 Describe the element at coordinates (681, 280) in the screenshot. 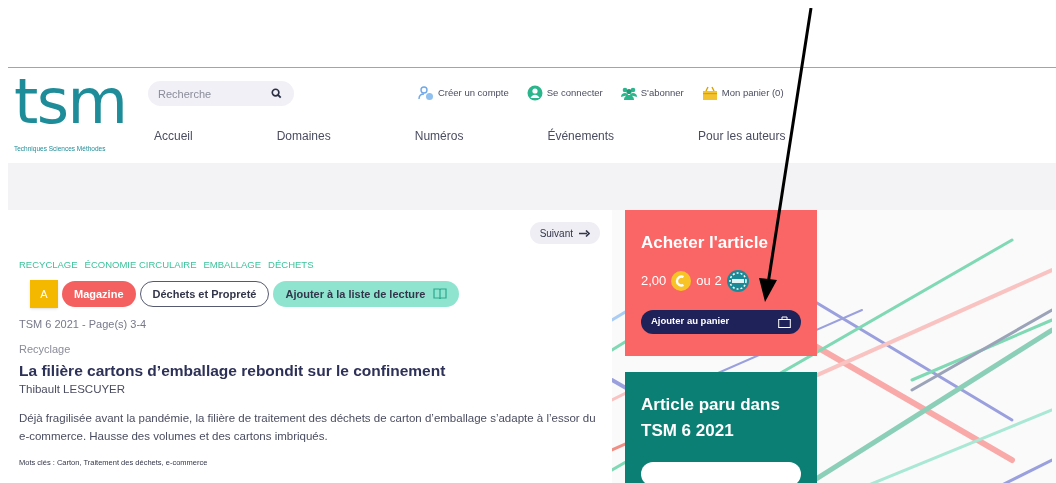

I see `euro-coin-icon` at that location.